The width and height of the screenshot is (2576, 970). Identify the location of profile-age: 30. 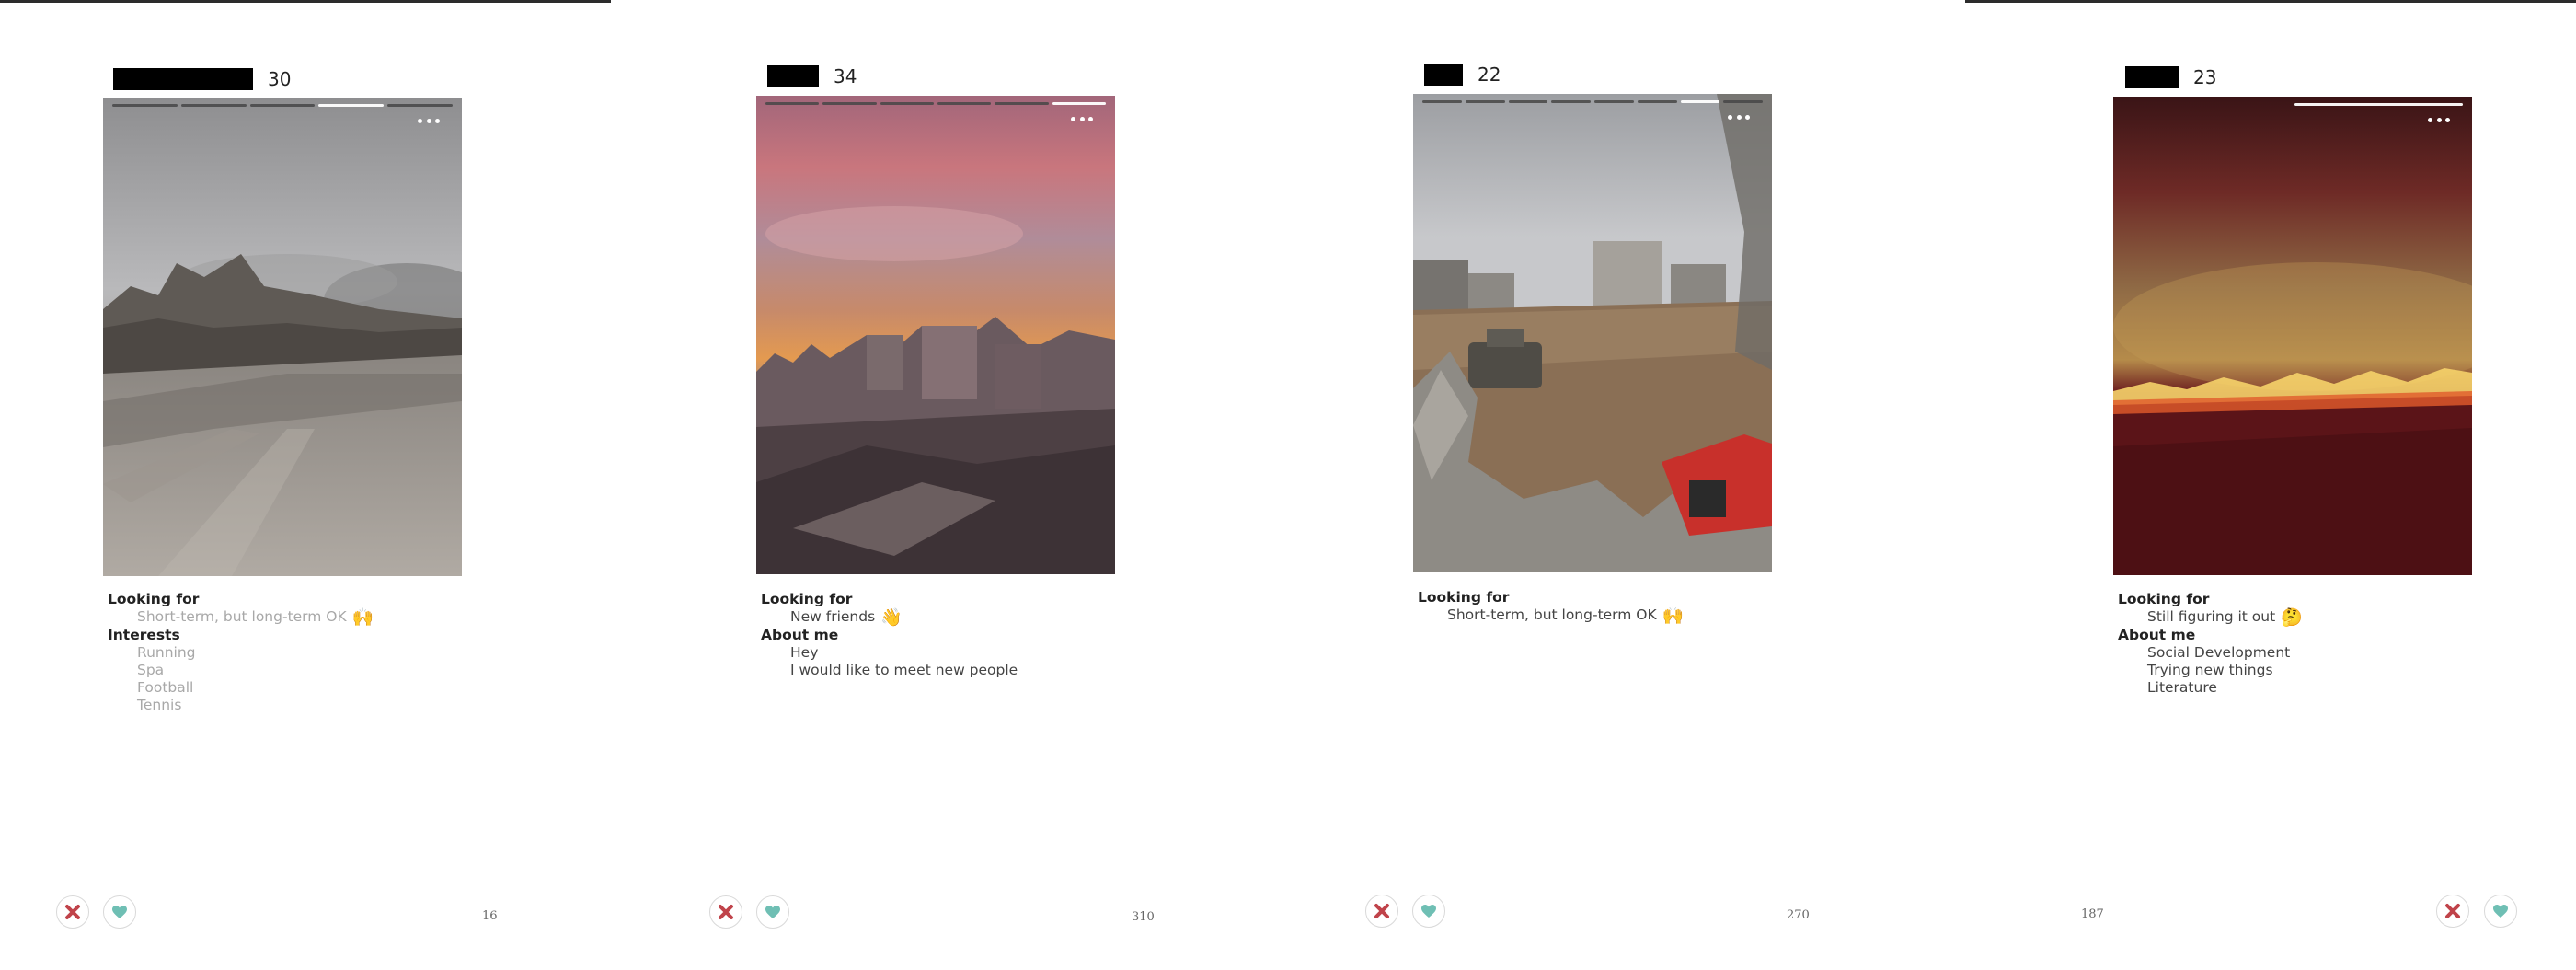
(280, 79).